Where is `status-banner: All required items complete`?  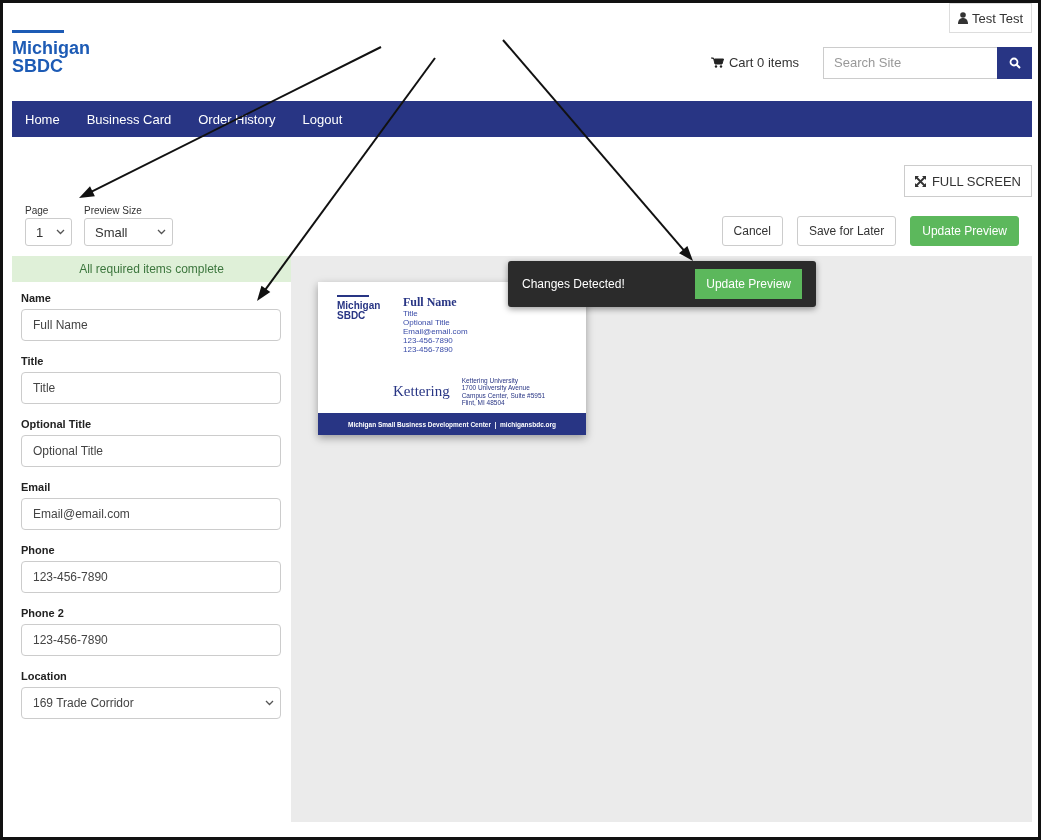
status-banner: All required items complete is located at coordinates (151, 269).